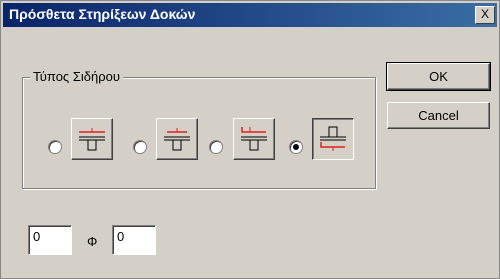 The width and height of the screenshot is (500, 279). I want to click on cancel-button: Cancel, so click(438, 115).